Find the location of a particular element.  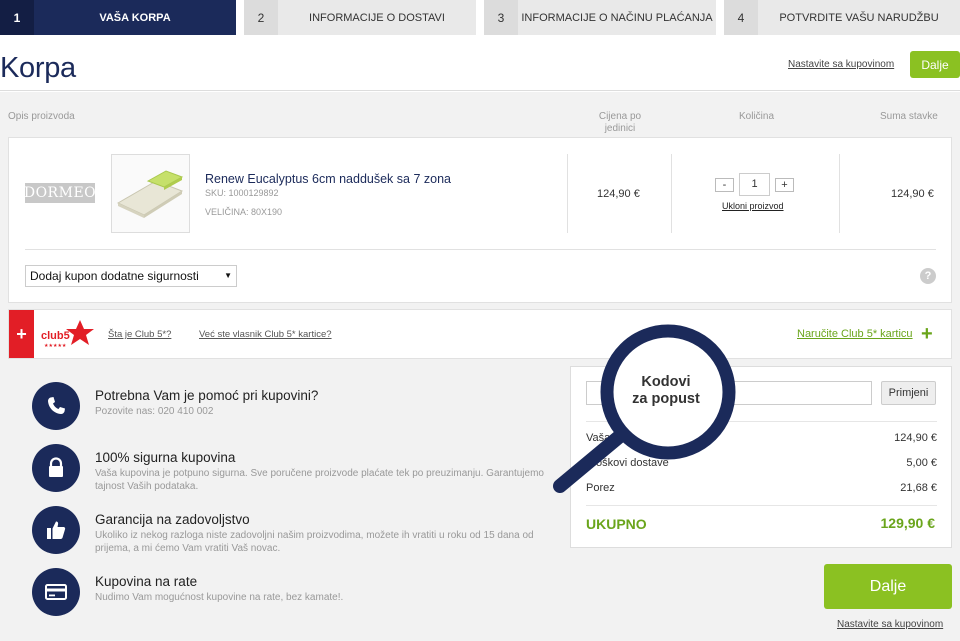

discount-codes-callout: Kodovi za popust is located at coordinates (666, 391).